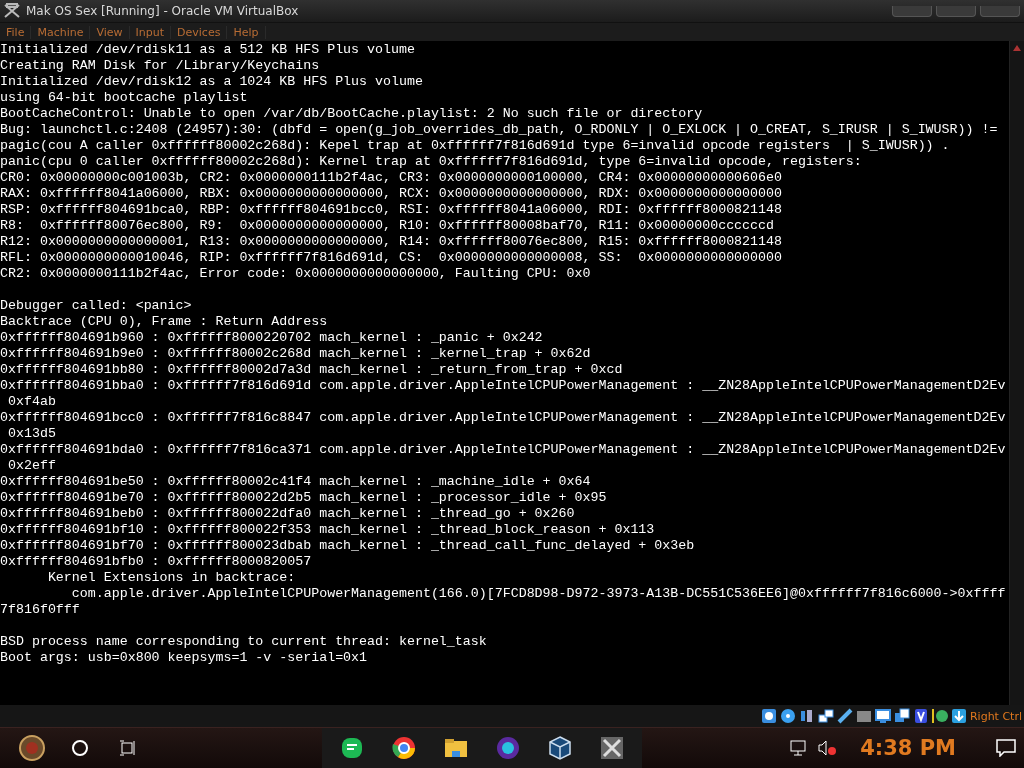  I want to click on console-line: Debugger called: <panic>, so click(96, 306).